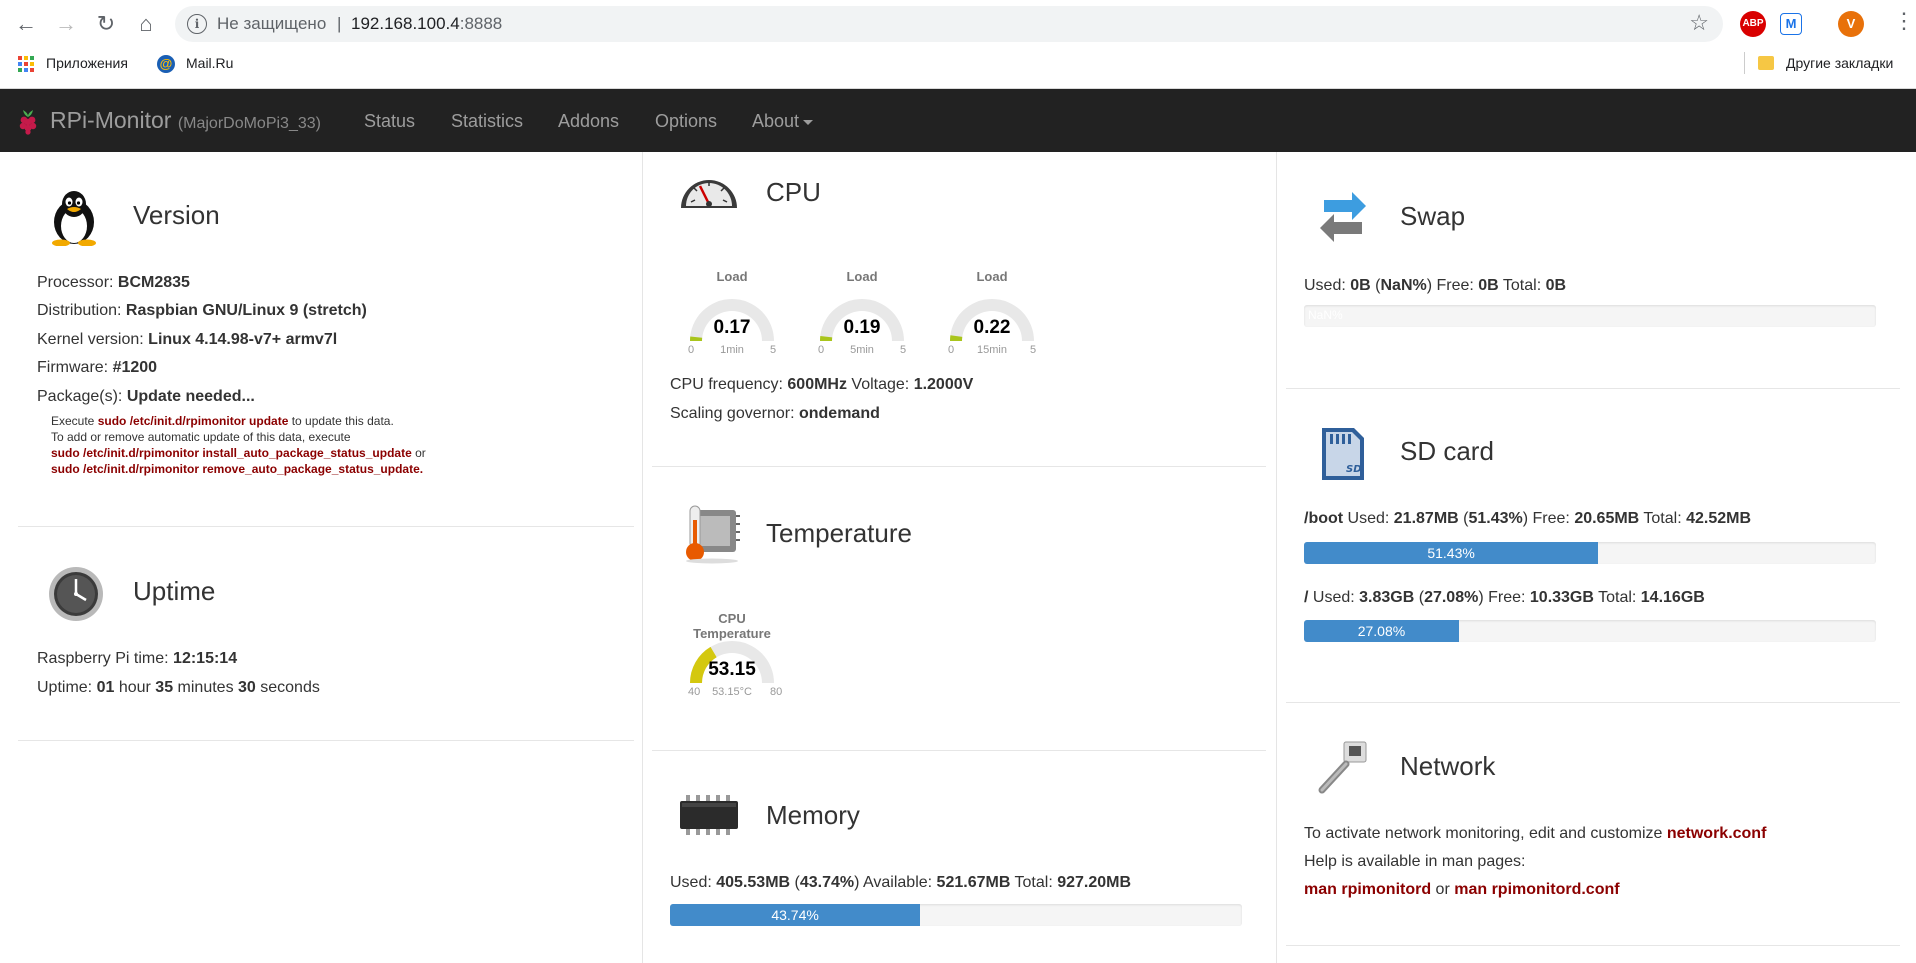 This screenshot has height=963, width=1916. What do you see at coordinates (992, 327) in the screenshot?
I see `gauge-value: 0.22` at bounding box center [992, 327].